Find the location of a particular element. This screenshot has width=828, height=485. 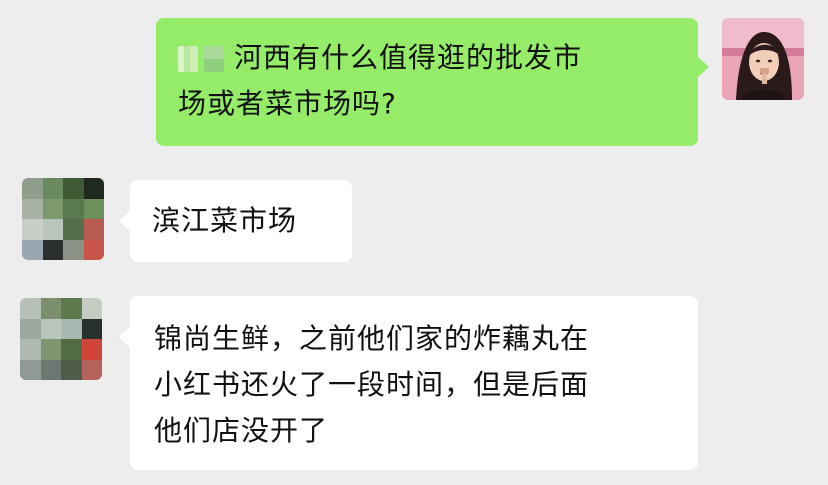

message-line: 小红书还火了一段时间，但是后面 is located at coordinates (426, 385).